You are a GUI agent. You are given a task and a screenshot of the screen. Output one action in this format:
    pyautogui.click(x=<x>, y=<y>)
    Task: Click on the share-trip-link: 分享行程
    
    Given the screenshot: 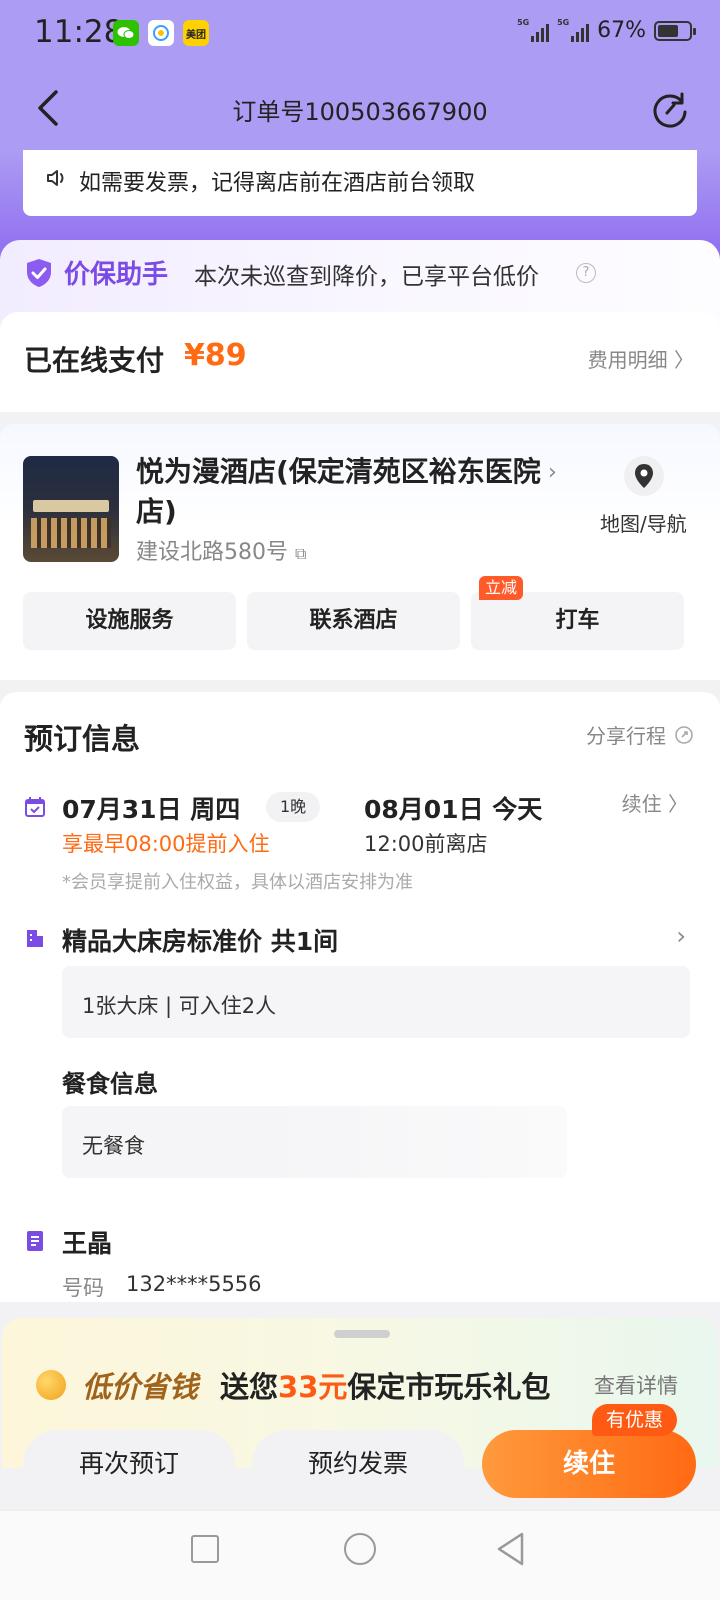 What is the action you would take?
    pyautogui.click(x=640, y=734)
    